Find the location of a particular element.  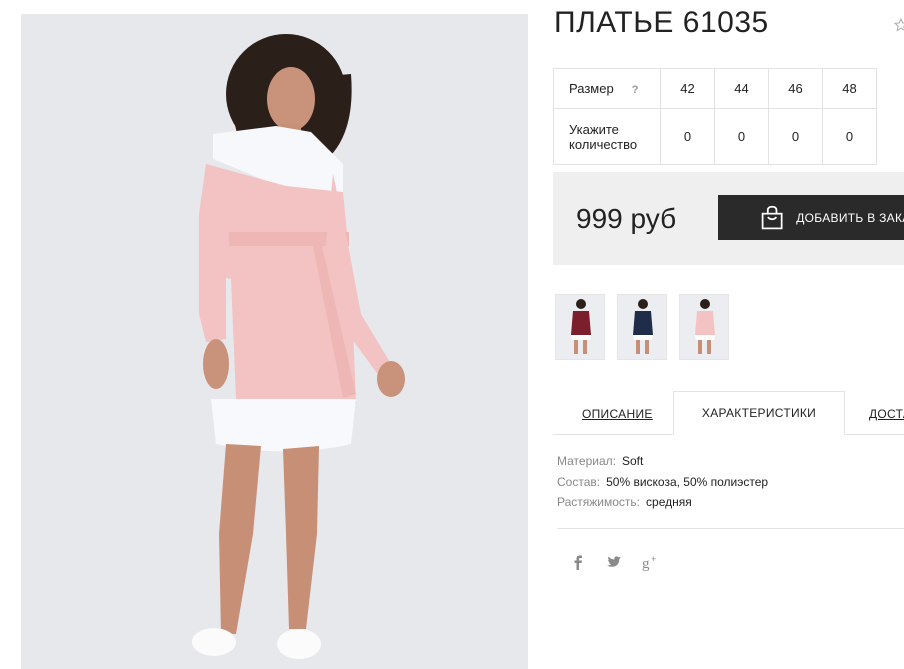

star-icon is located at coordinates (899, 25).